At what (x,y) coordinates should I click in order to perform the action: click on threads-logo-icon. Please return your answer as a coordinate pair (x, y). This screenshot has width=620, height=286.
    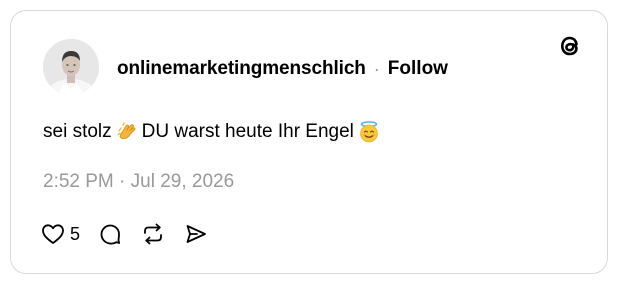
    Looking at the image, I should click on (570, 46).